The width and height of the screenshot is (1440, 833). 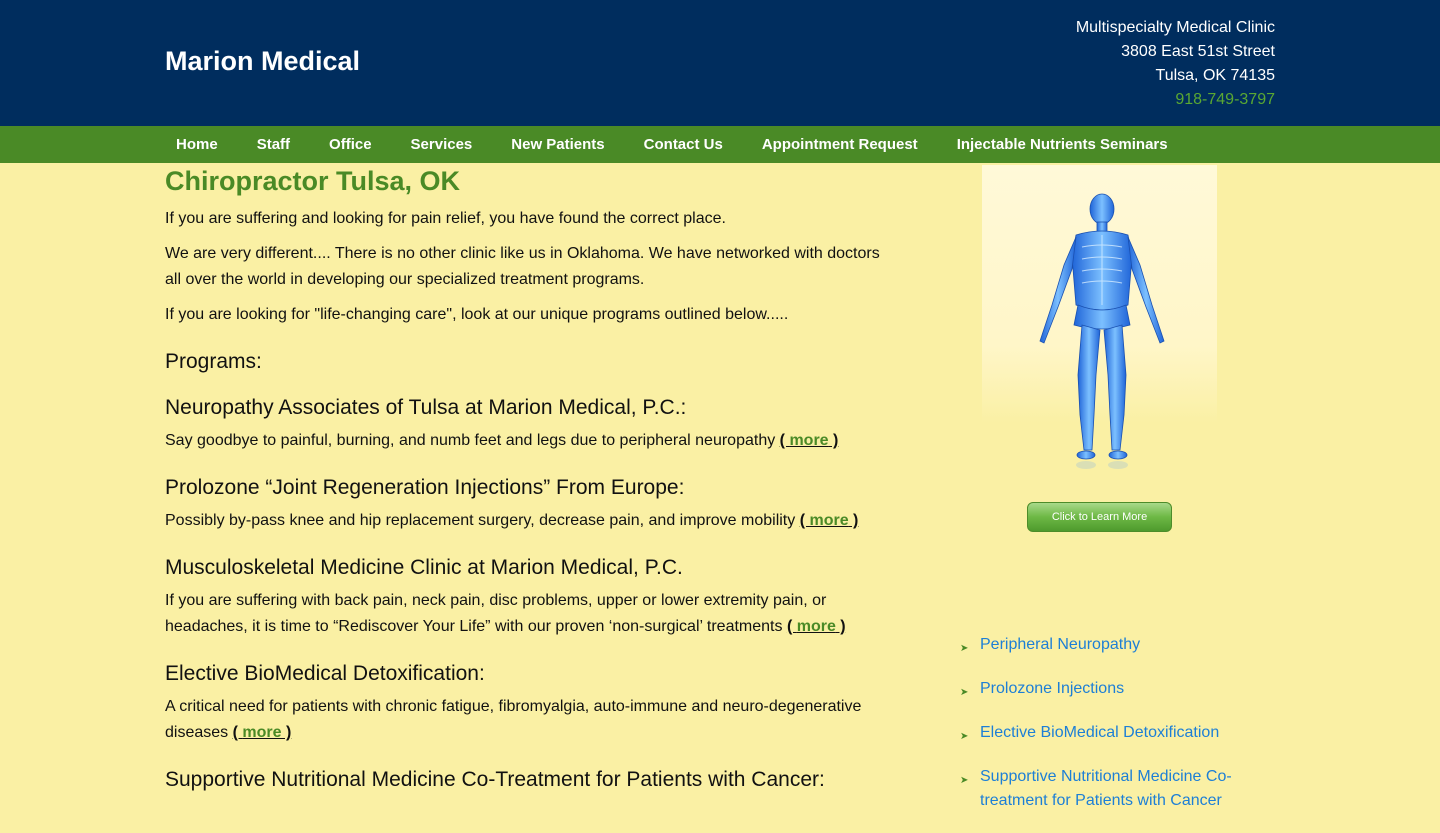 What do you see at coordinates (683, 144) in the screenshot?
I see `nav-contact-us: Contact Us` at bounding box center [683, 144].